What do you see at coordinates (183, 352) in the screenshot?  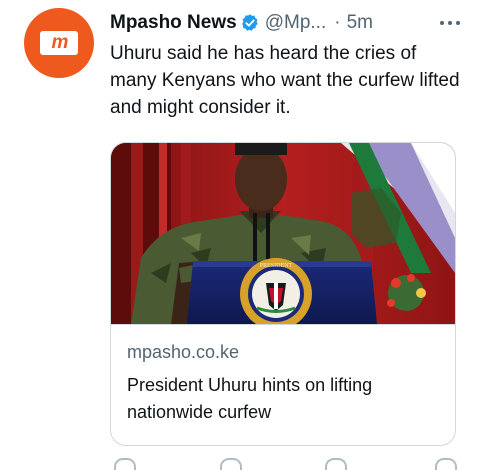 I see `card-domain: mpasho.co.ke` at bounding box center [183, 352].